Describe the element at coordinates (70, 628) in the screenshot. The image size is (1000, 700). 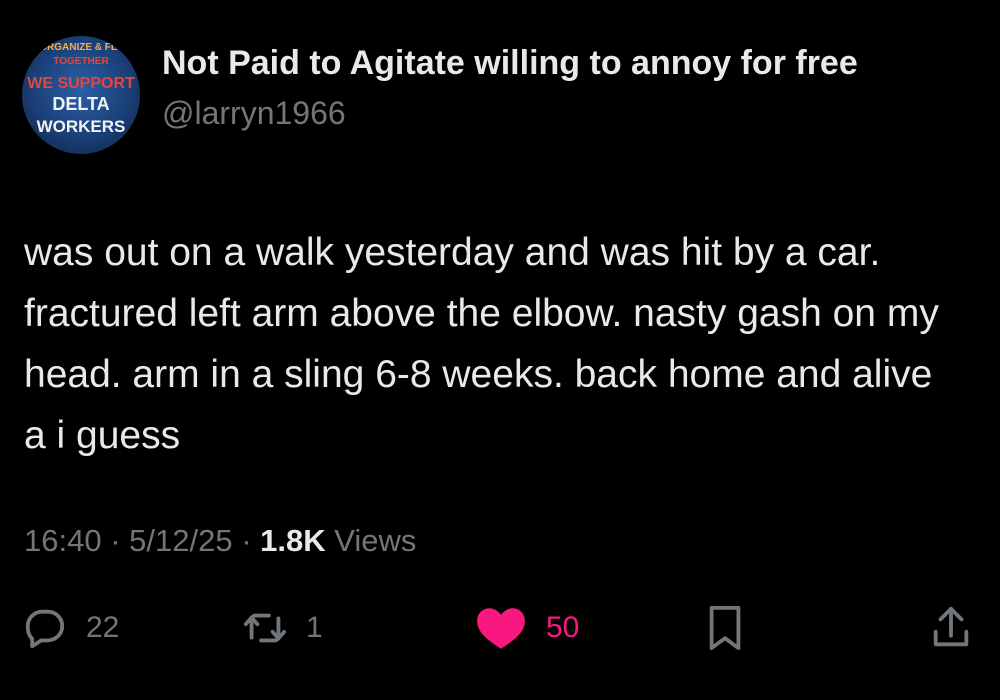
I see `reply-button: 22` at that location.